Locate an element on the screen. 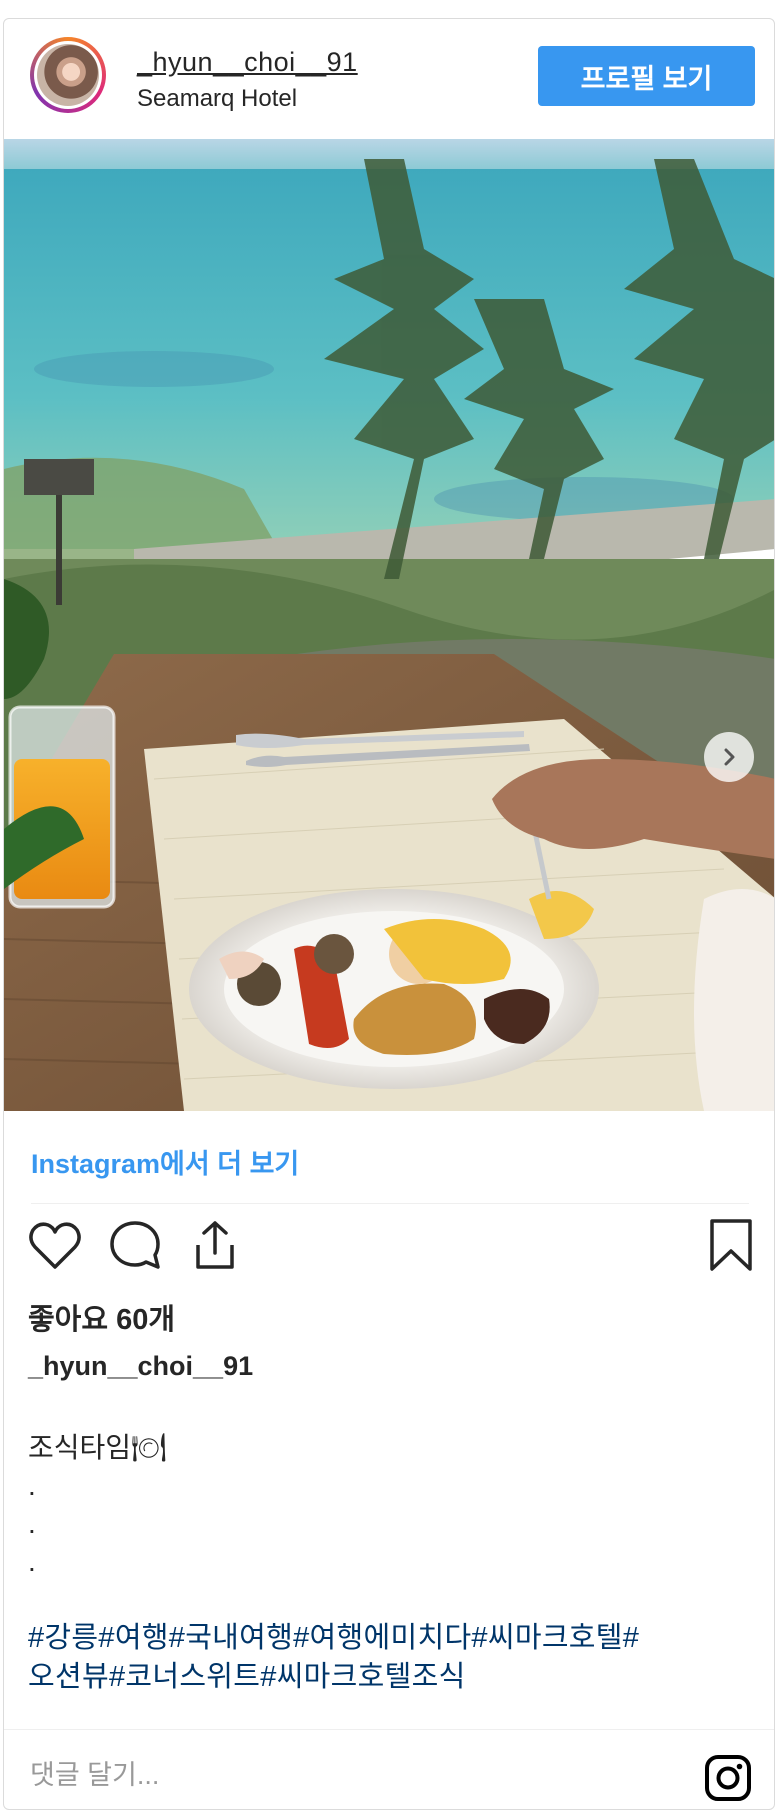 This screenshot has width=780, height=1814. instagram-icon is located at coordinates (728, 1778).